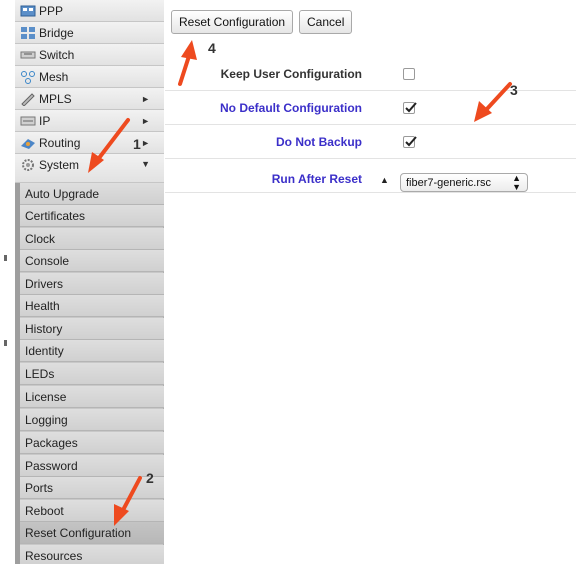 Image resolution: width=576 pixels, height=564 pixels. I want to click on submenu-item-leds: LEDs, so click(92, 374).